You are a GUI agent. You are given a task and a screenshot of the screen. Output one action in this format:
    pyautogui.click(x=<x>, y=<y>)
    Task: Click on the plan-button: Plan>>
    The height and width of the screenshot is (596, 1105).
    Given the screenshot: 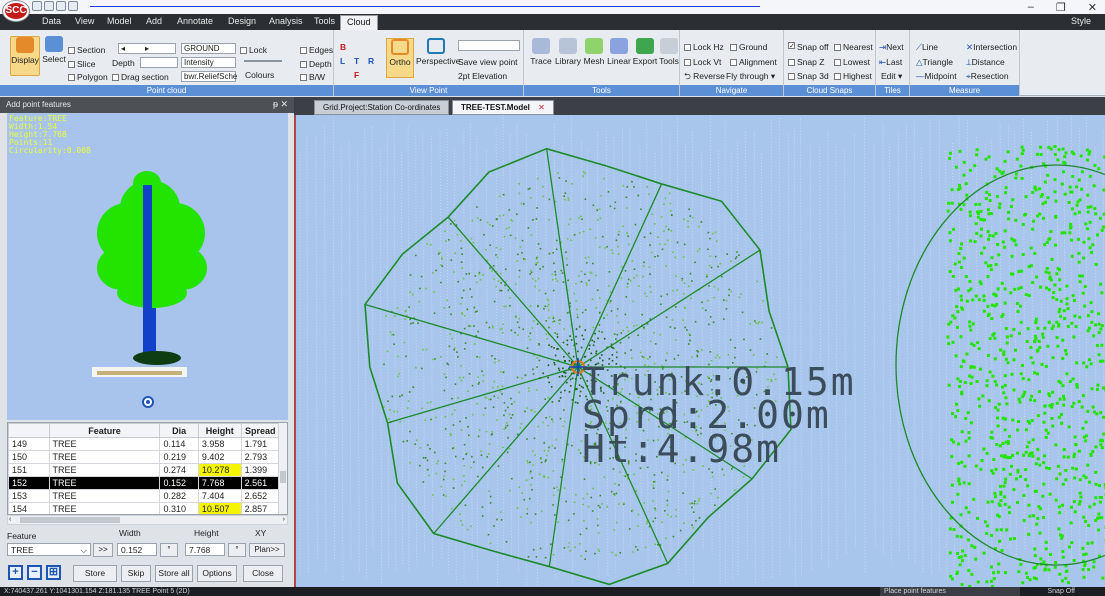 What is the action you would take?
    pyautogui.click(x=267, y=550)
    